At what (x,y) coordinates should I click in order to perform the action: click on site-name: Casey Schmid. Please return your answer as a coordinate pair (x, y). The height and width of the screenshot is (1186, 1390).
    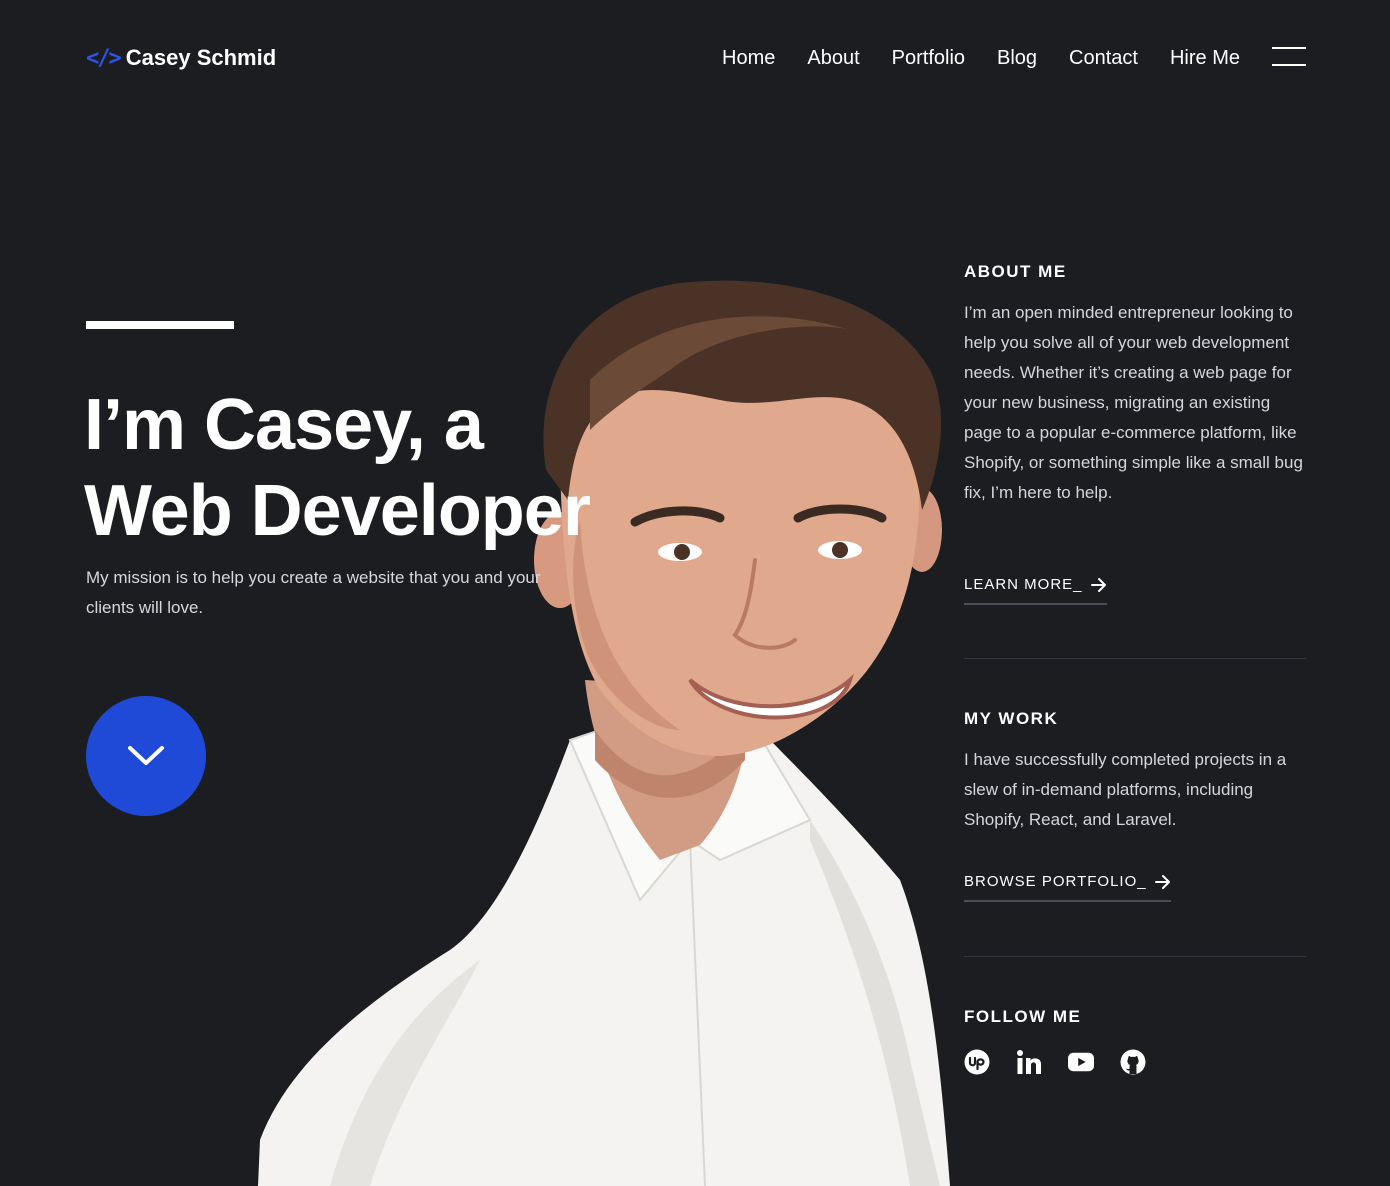
    Looking at the image, I should click on (201, 57).